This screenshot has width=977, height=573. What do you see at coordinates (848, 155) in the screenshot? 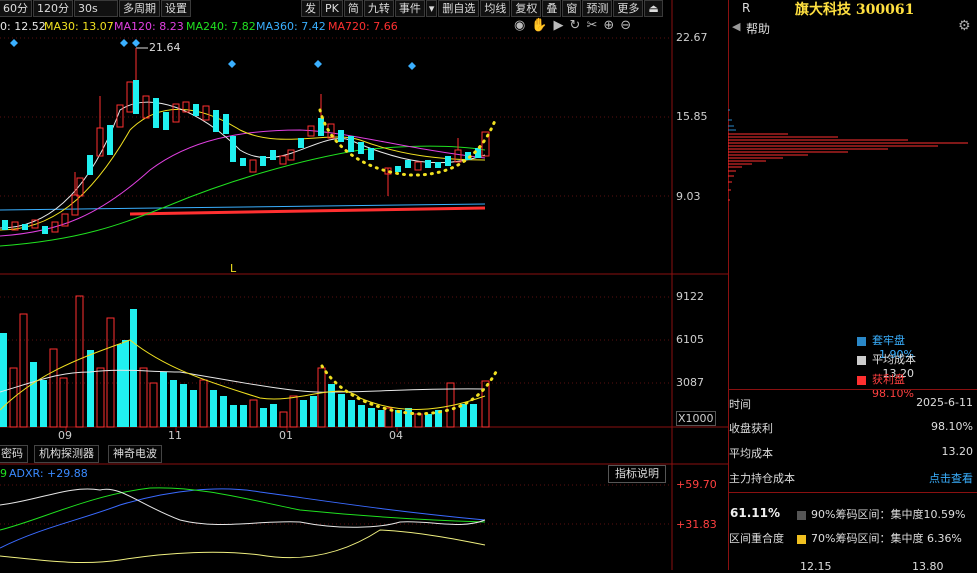
I see `chip-histogram` at bounding box center [848, 155].